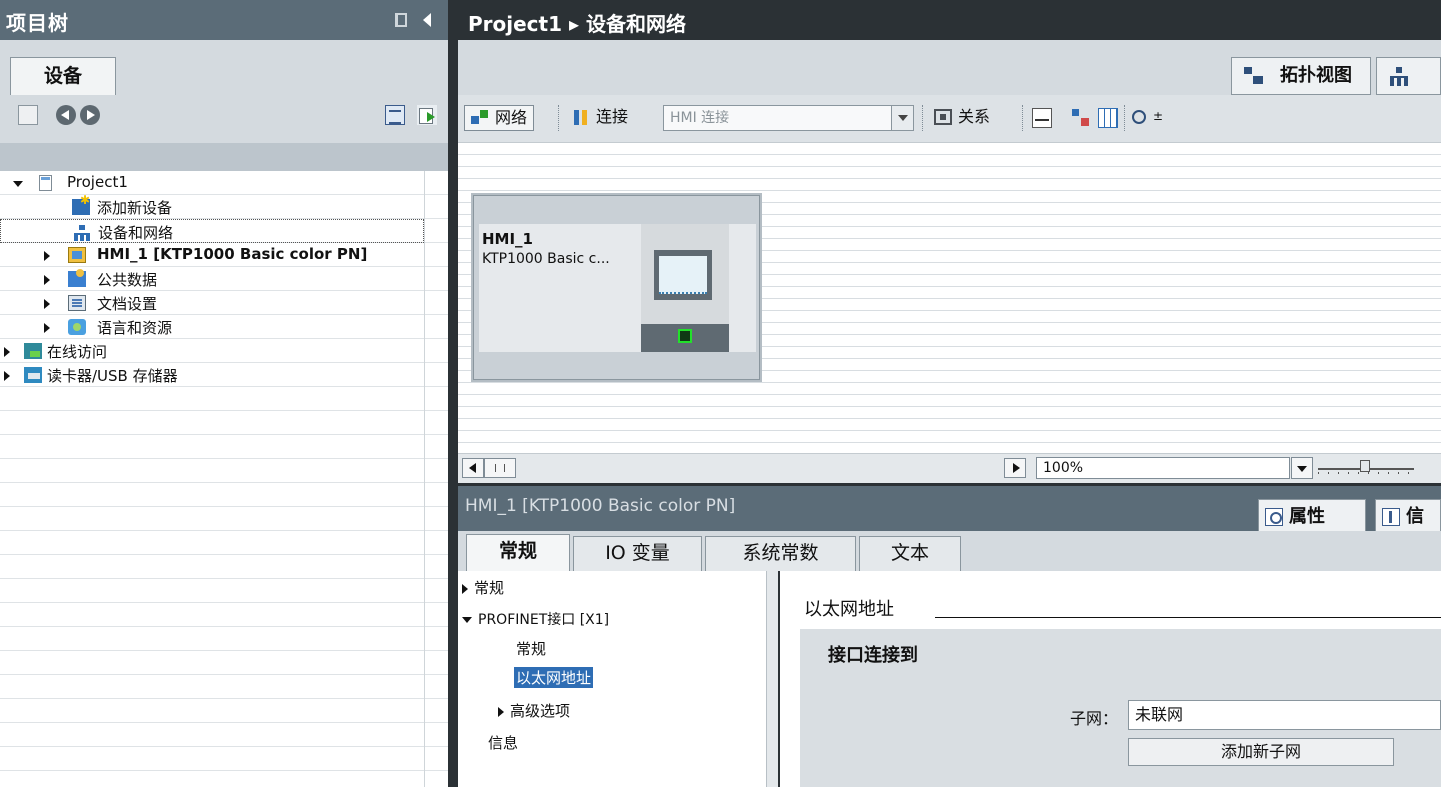 The width and height of the screenshot is (1441, 787). Describe the element at coordinates (949, 67) in the screenshot. I see `editor-view-tabs: 拓扑视图` at that location.